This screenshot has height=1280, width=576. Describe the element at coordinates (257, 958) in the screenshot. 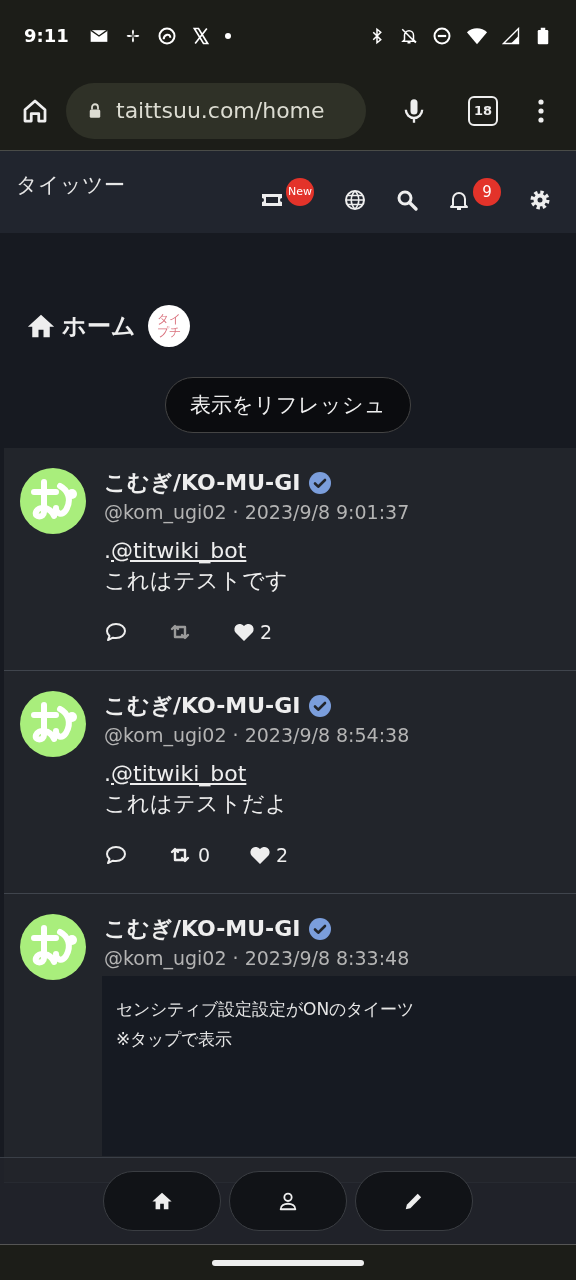

I see `post-meta: @kom_ugi02 · 2023/9/8 8:33:48` at that location.